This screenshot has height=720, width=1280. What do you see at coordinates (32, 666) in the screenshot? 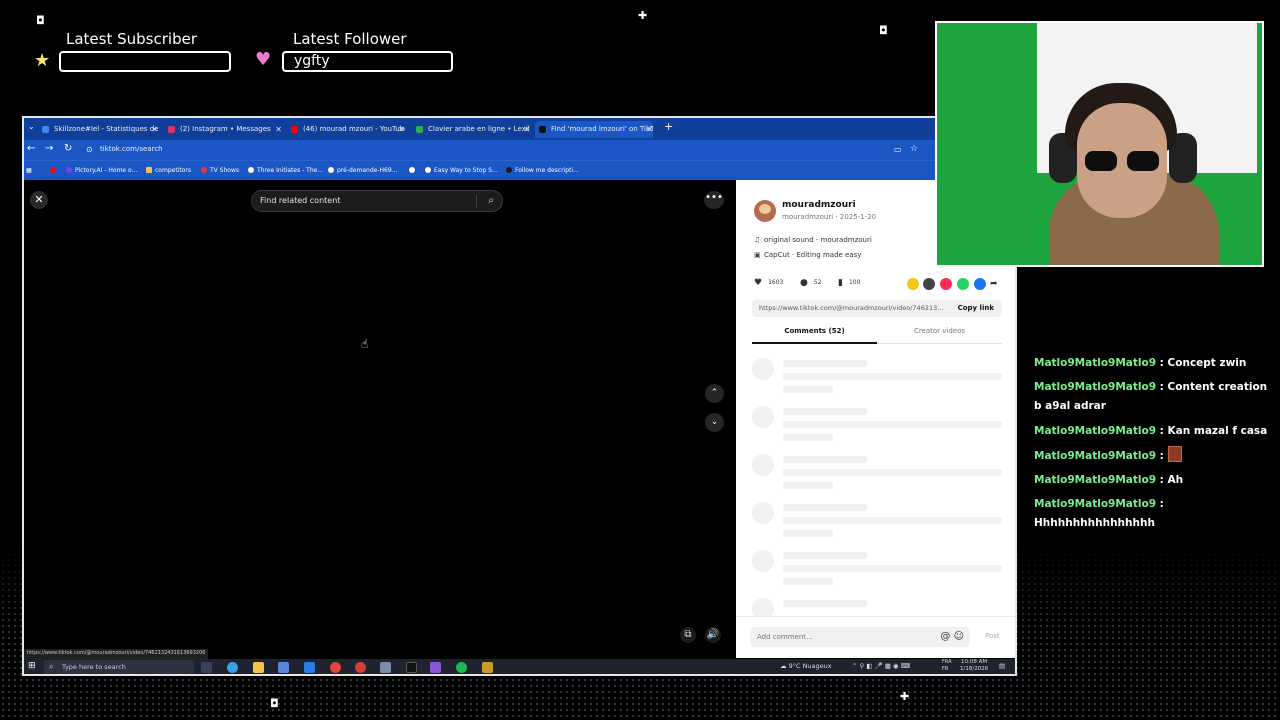
I see `windows-start-icon: ⊞` at bounding box center [32, 666].